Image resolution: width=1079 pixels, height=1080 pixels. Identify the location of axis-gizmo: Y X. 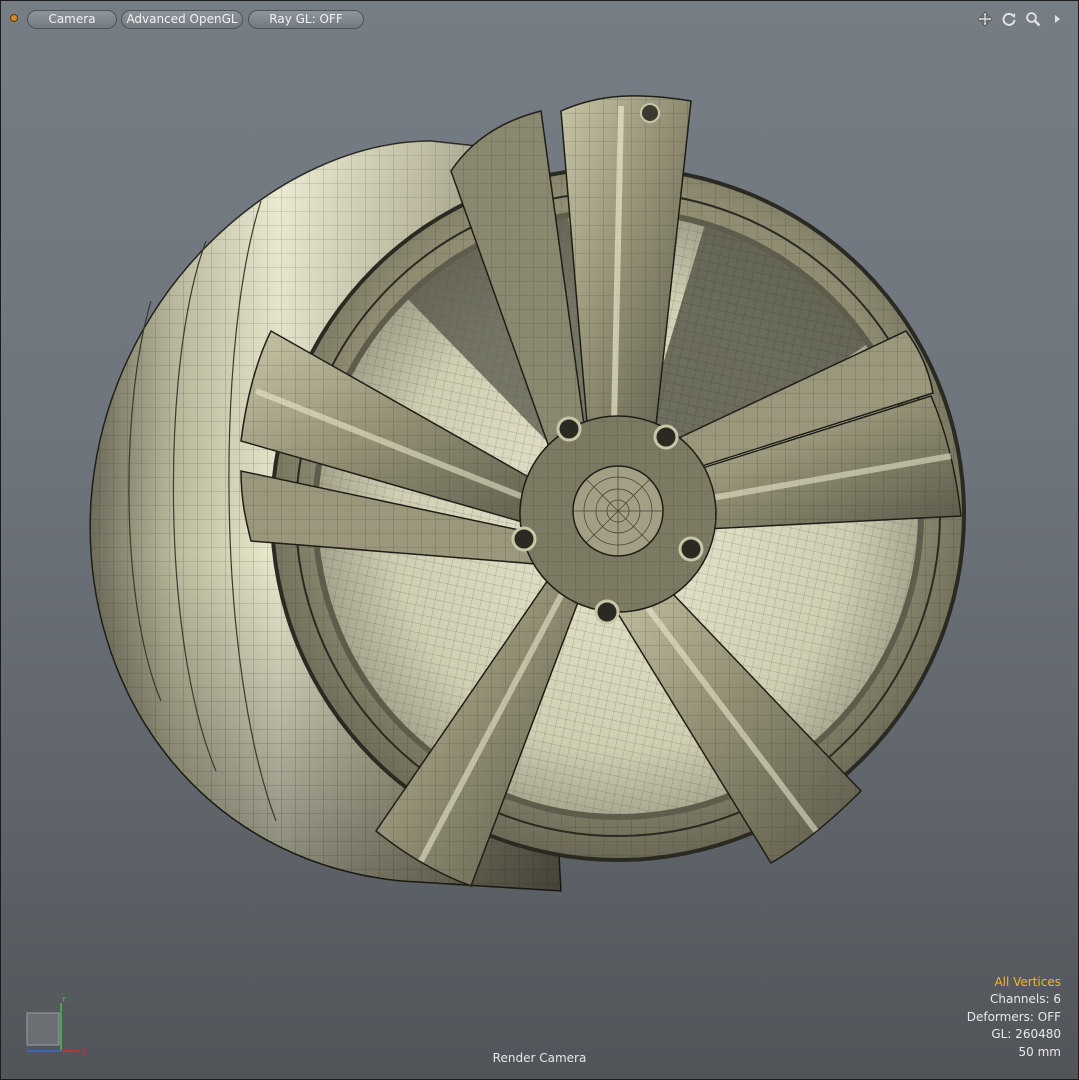
(56, 1027).